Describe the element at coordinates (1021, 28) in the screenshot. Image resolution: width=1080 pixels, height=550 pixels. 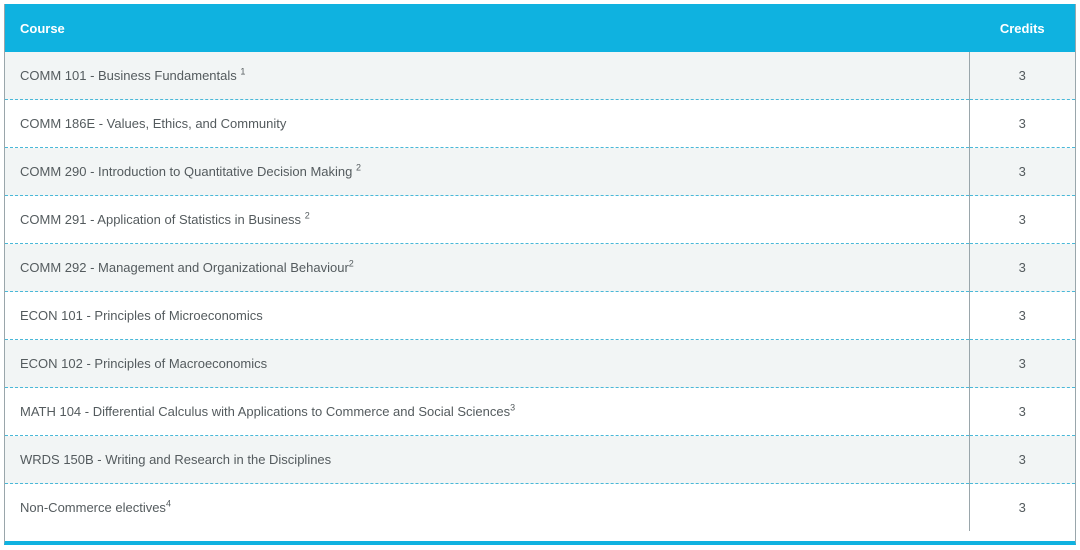
I see `credits-column-header: Credits` at that location.